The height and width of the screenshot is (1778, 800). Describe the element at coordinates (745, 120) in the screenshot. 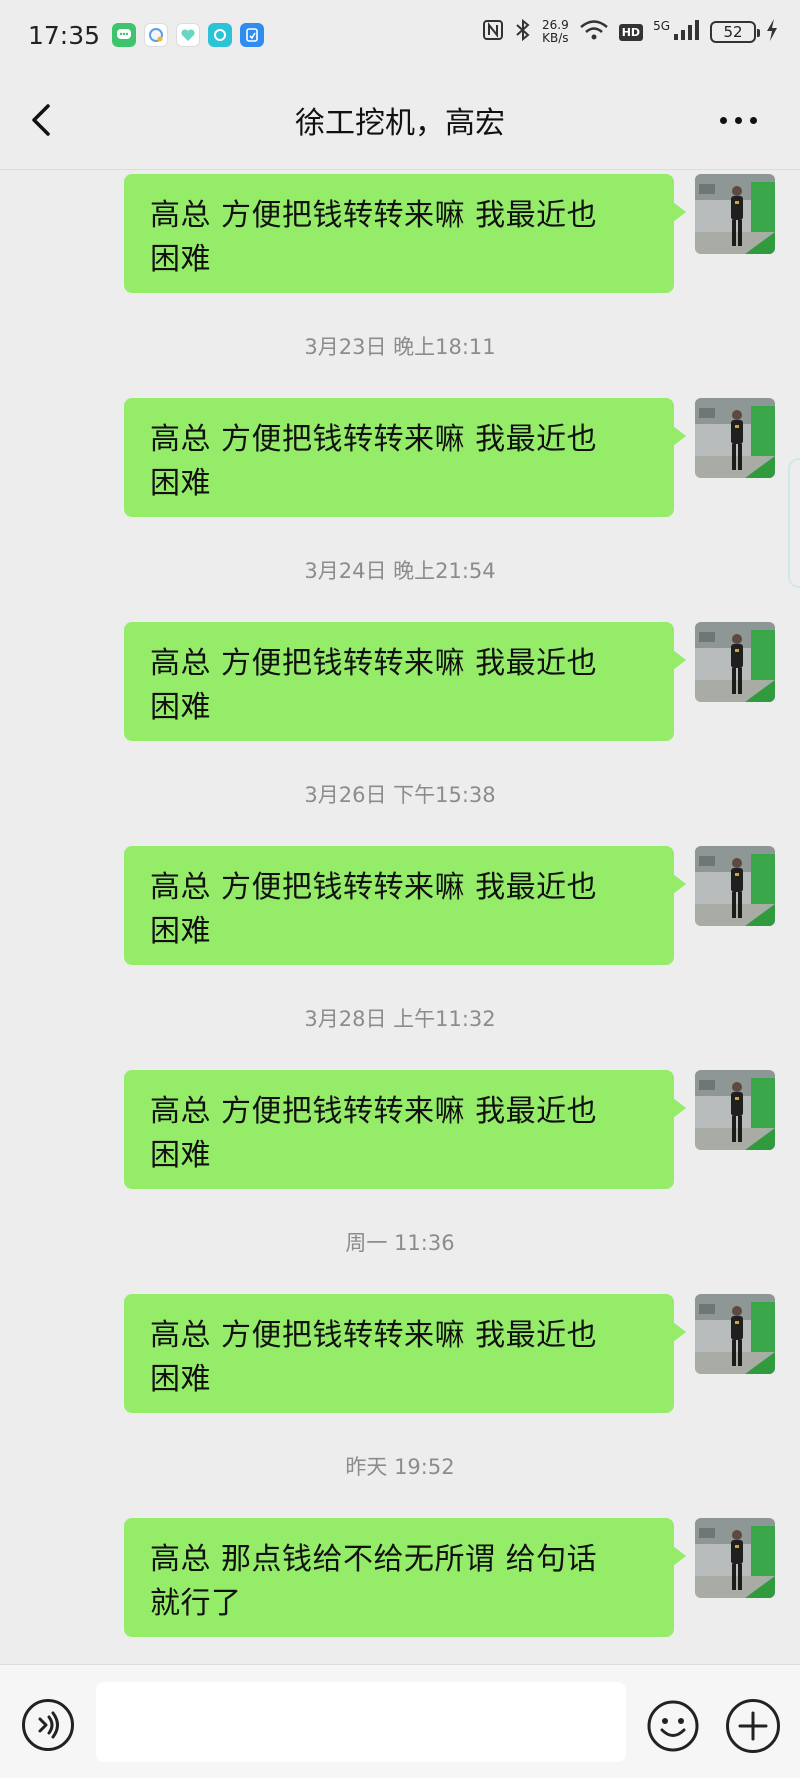

I see `more-options-button` at that location.